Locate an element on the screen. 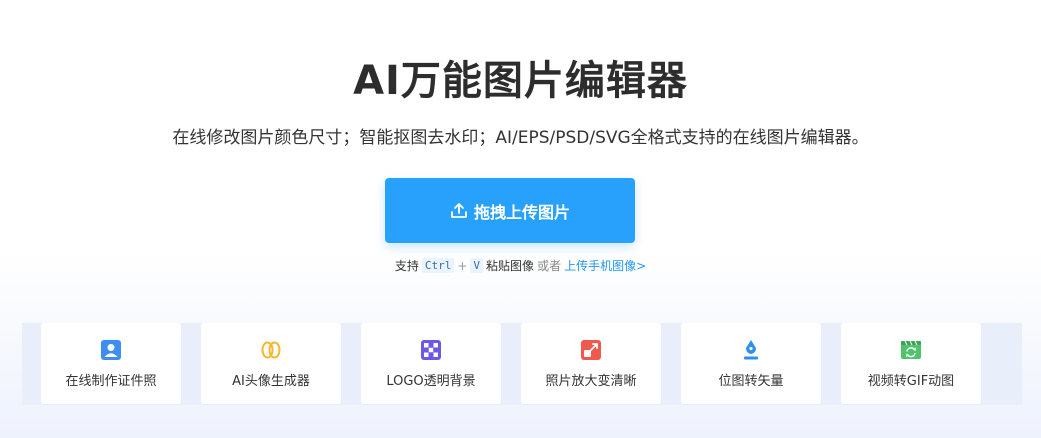 This screenshot has height=438, width=1041. id-photo-icon is located at coordinates (111, 350).